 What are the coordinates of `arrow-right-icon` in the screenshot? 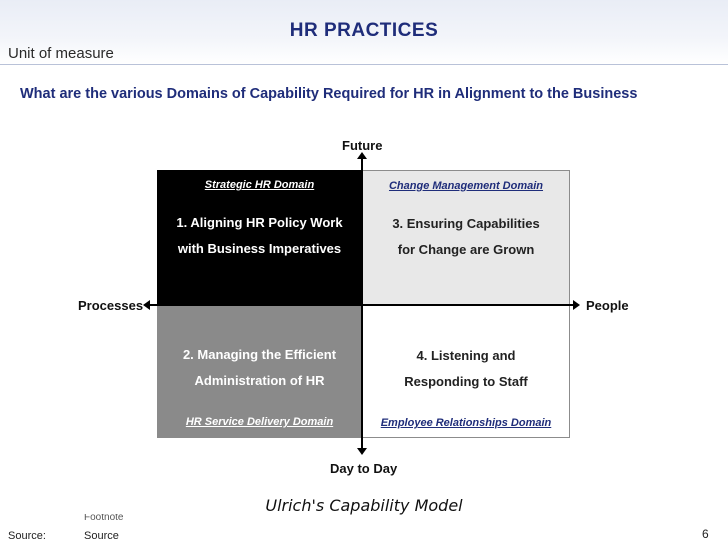 It's located at (576, 305).